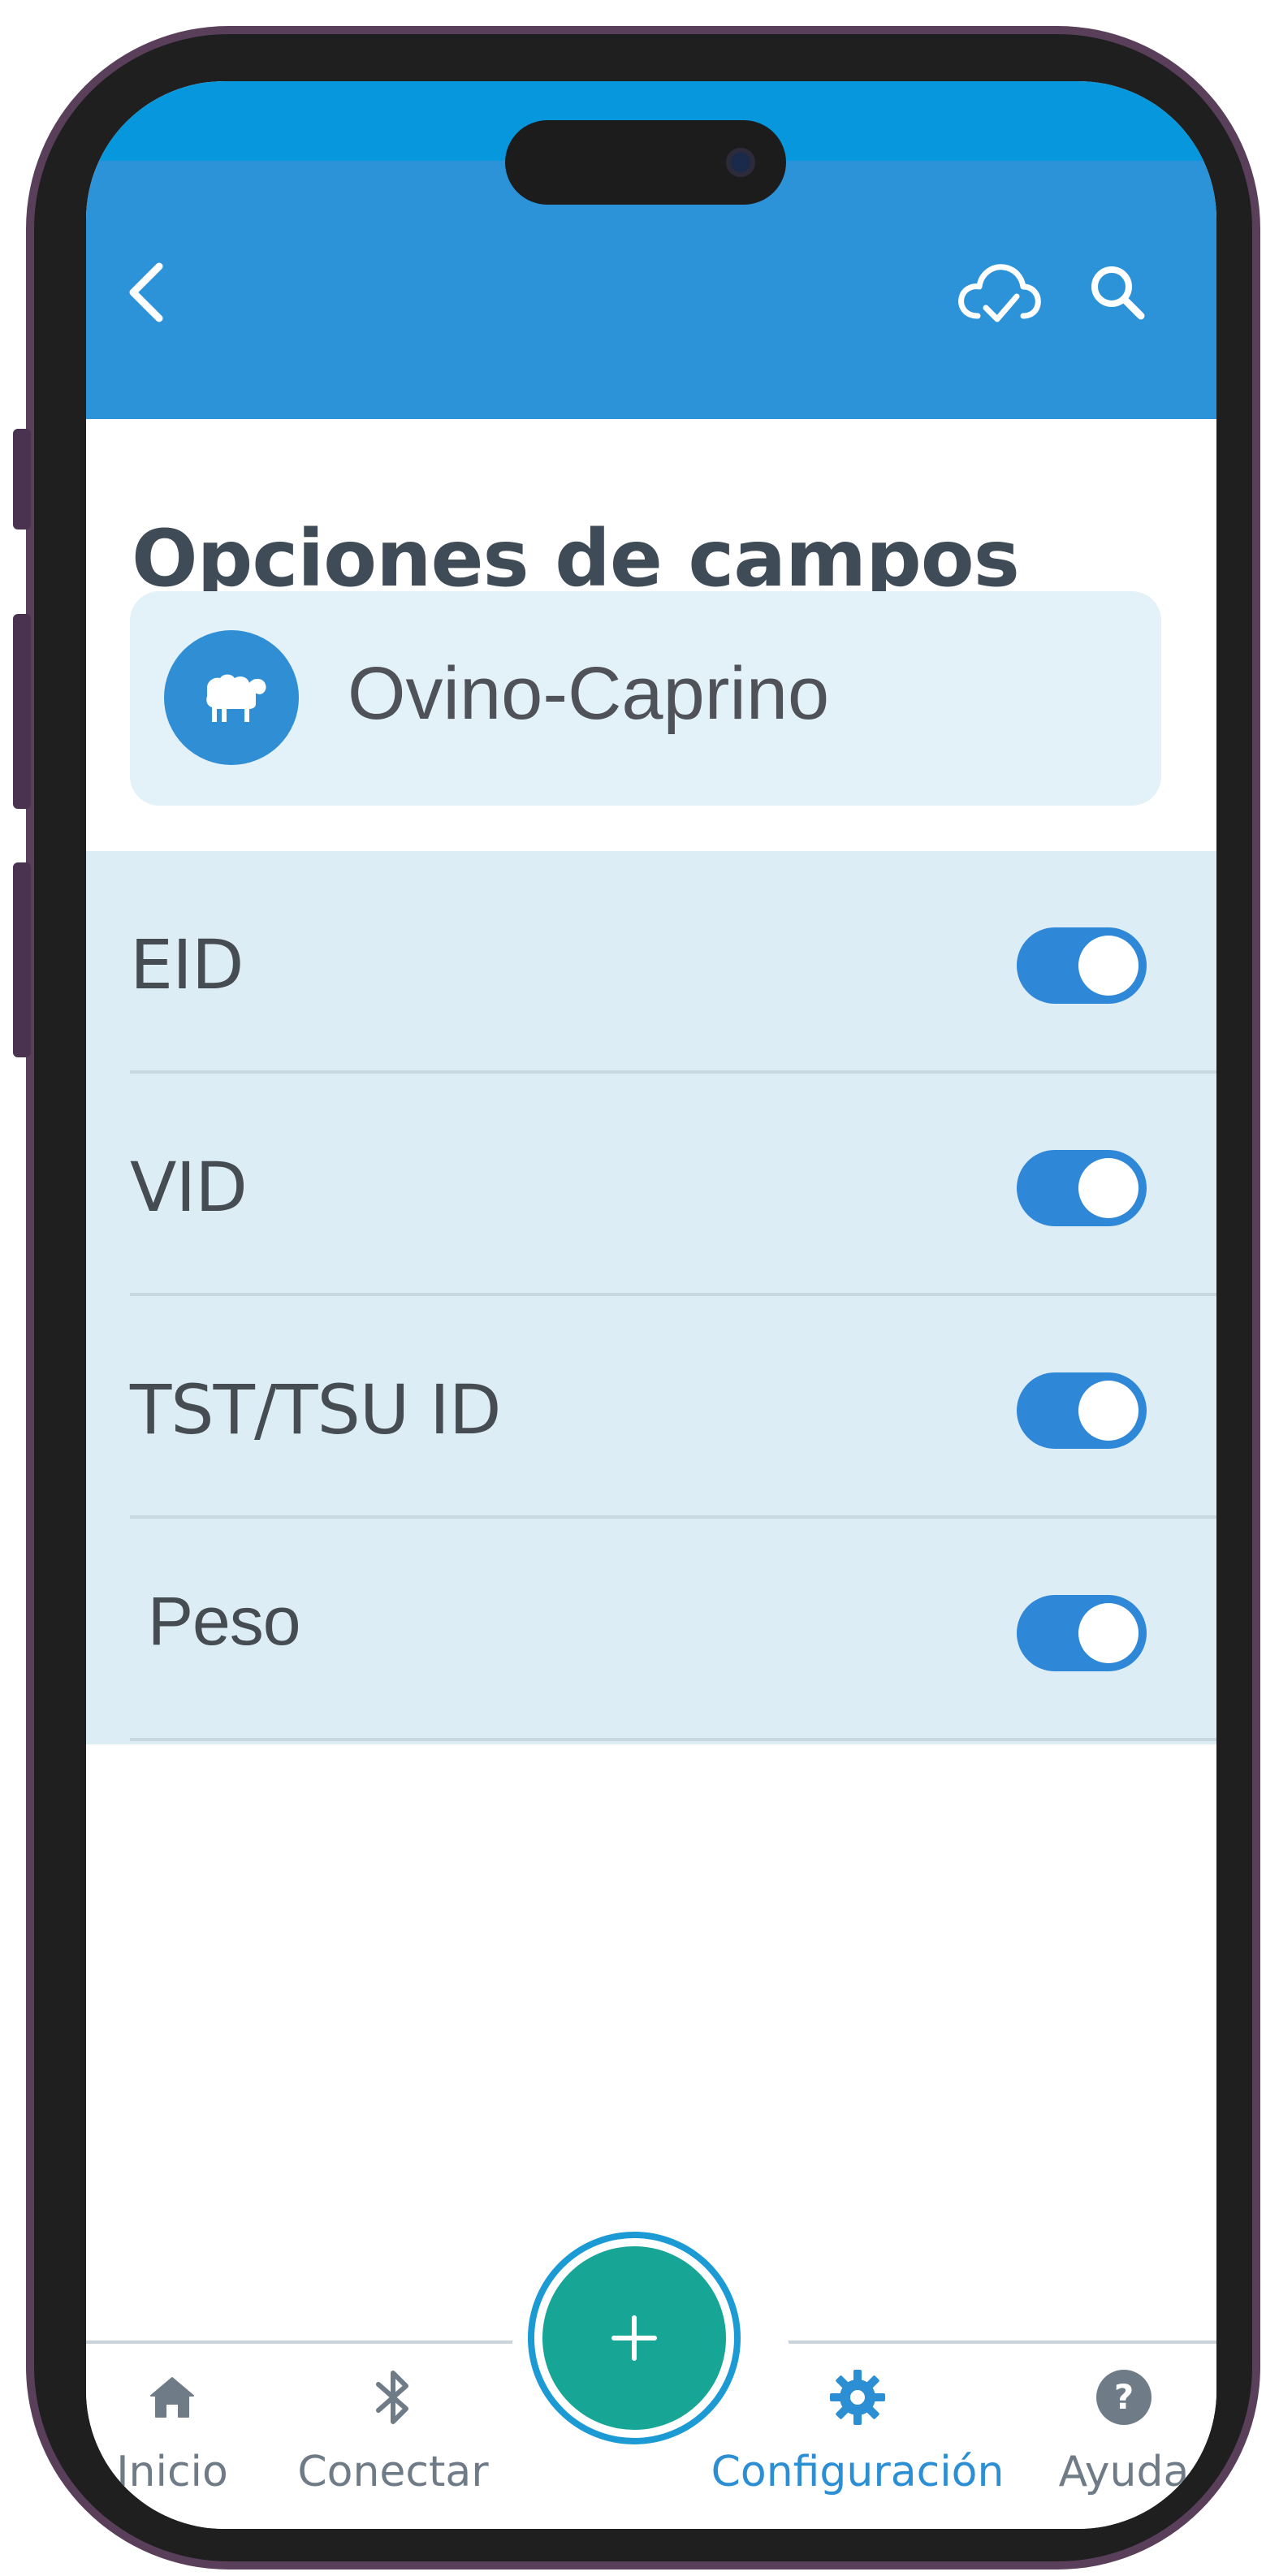  I want to click on plus-icon, so click(634, 2338).